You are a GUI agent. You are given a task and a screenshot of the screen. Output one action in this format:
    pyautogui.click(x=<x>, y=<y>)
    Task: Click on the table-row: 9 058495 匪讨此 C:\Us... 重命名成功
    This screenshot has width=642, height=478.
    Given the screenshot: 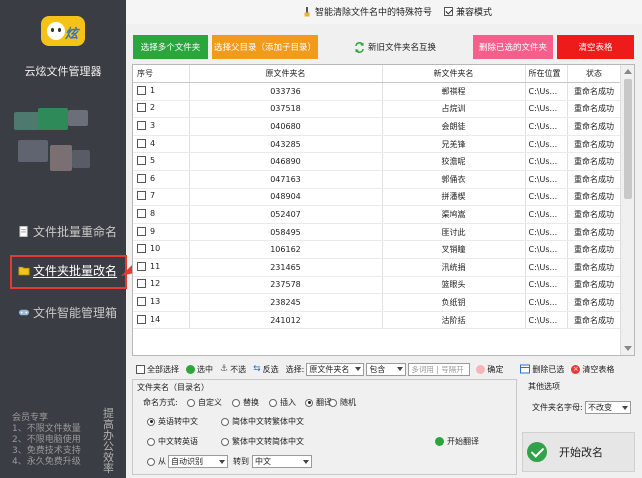 What is the action you would take?
    pyautogui.click(x=377, y=232)
    